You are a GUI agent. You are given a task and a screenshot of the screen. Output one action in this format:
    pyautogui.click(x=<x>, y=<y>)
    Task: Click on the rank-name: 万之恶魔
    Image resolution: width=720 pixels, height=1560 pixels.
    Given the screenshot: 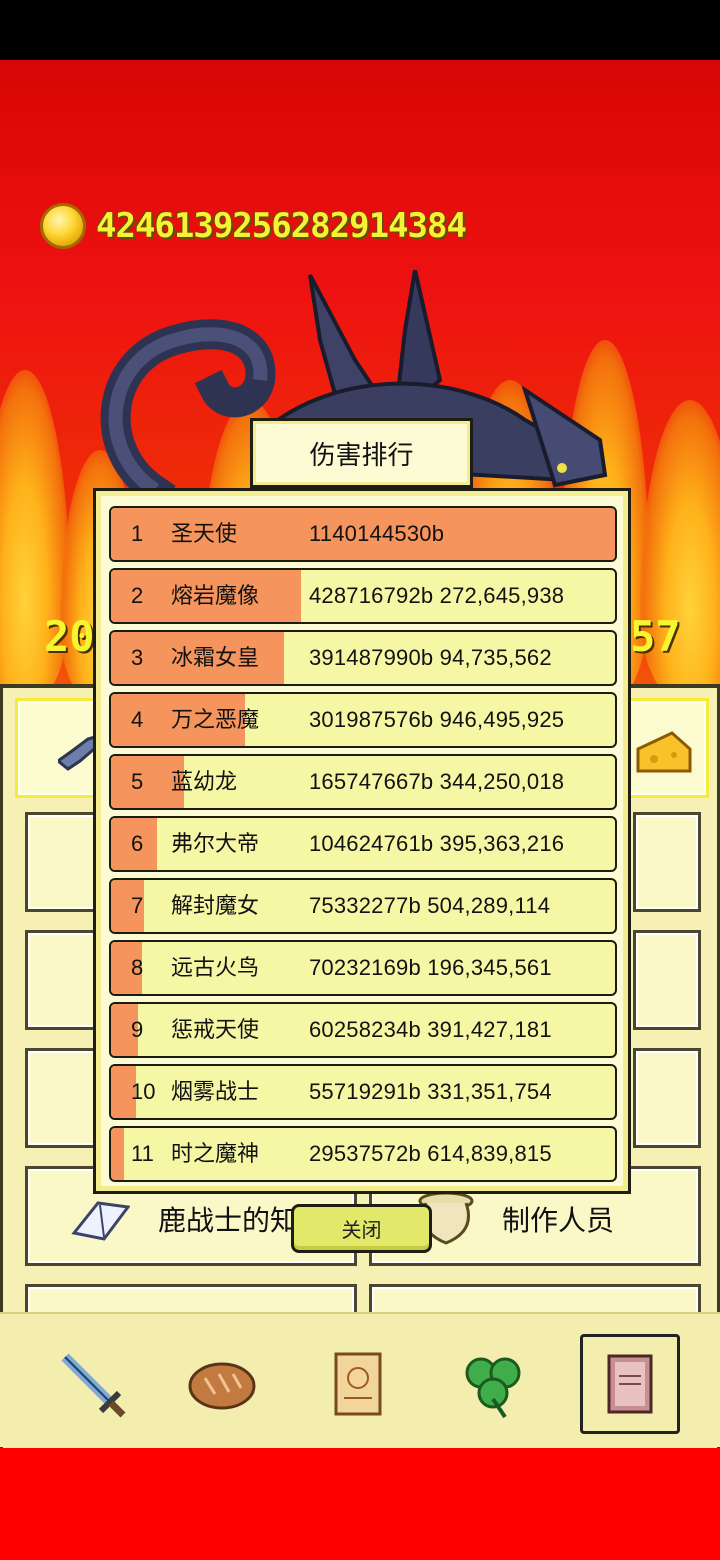 What is the action you would take?
    pyautogui.click(x=215, y=719)
    